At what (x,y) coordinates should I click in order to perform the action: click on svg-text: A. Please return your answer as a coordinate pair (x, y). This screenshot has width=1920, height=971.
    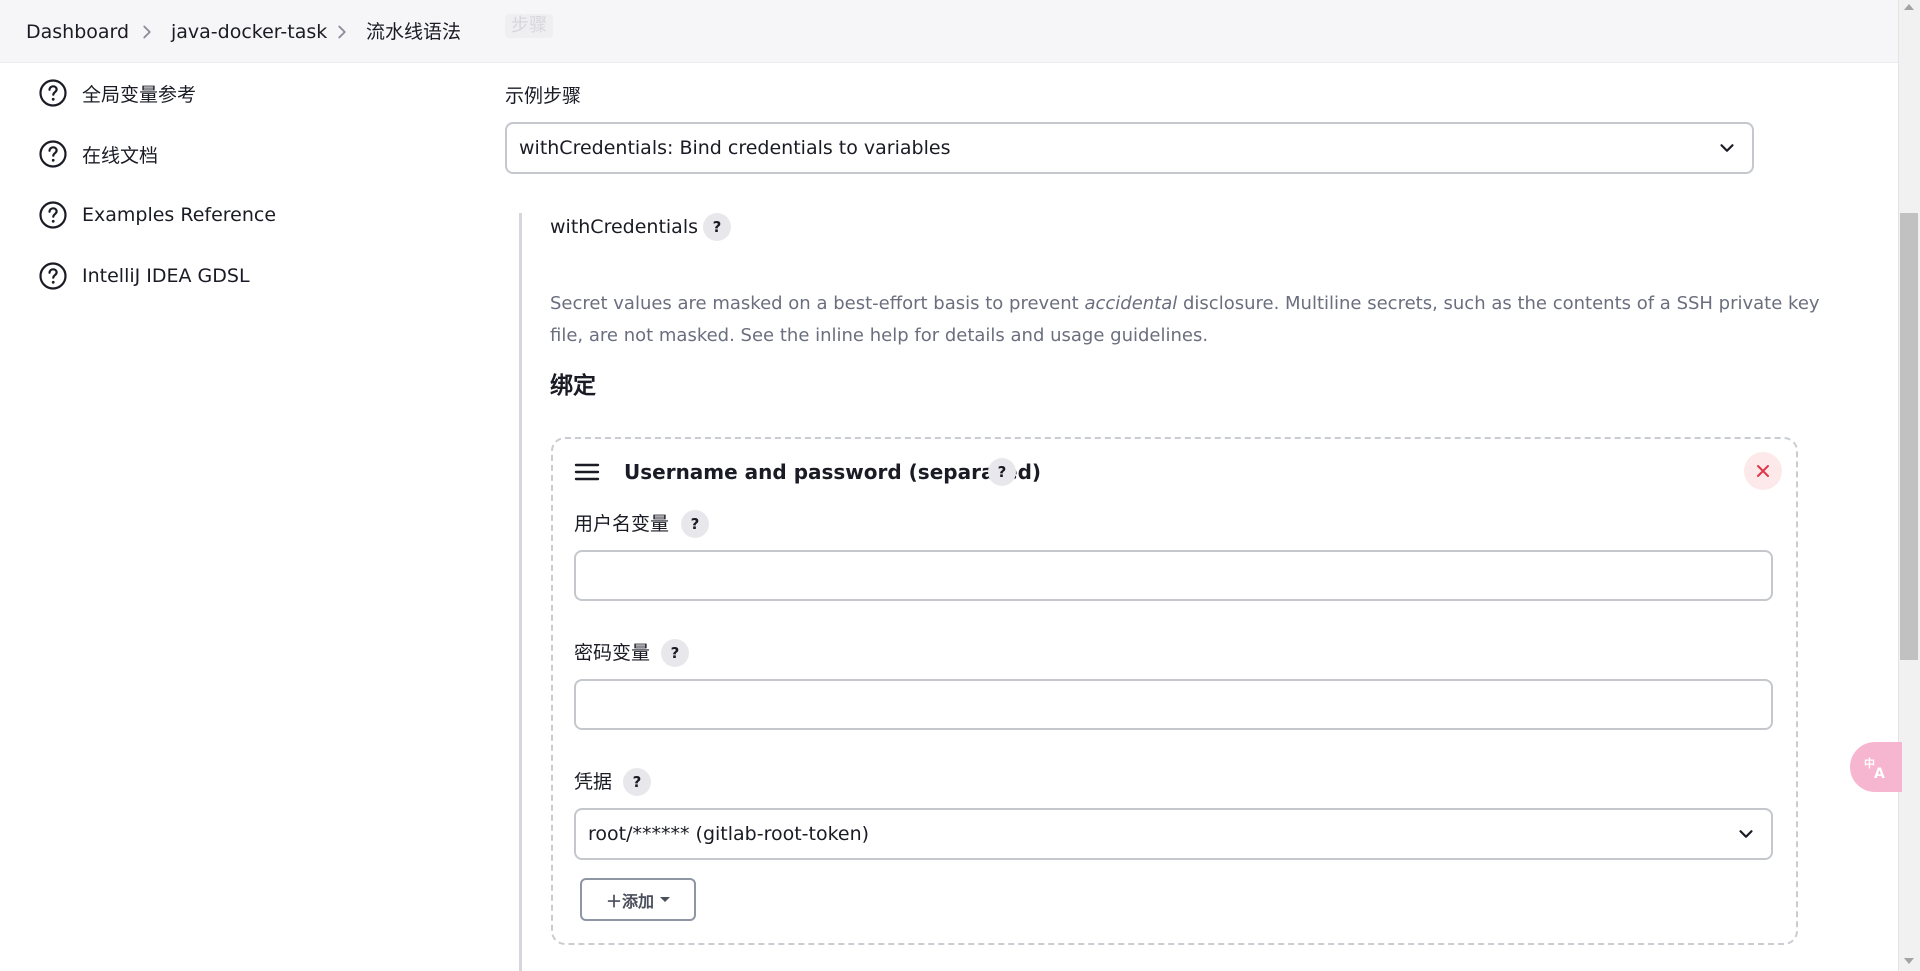
    Looking at the image, I should click on (1879, 773).